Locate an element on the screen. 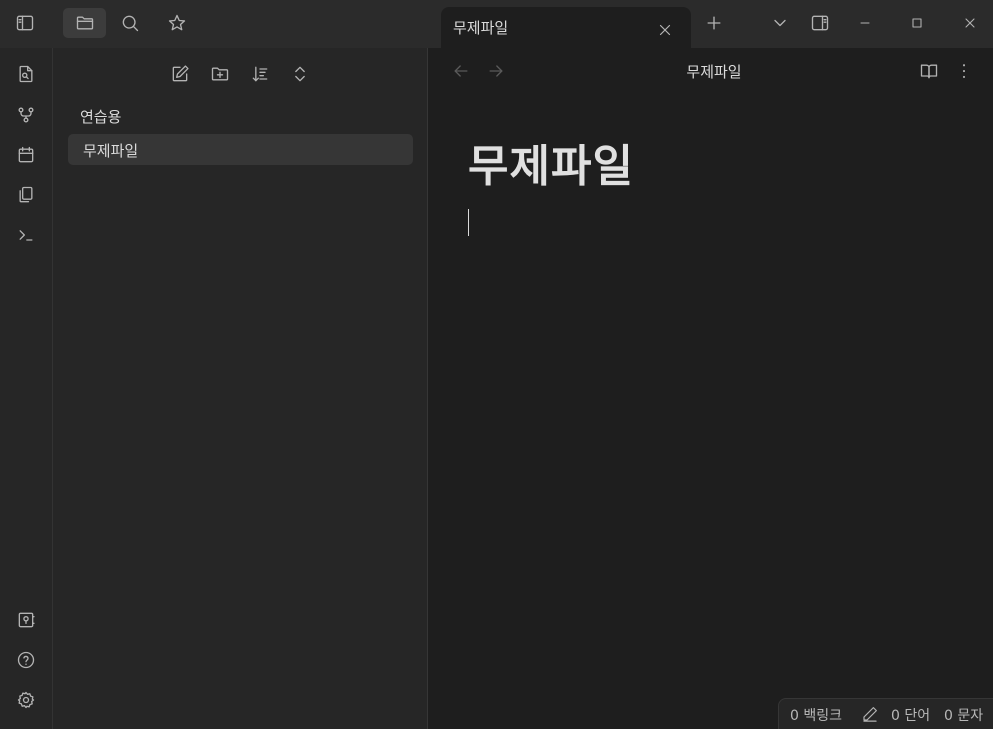  help-icon is located at coordinates (26, 660).